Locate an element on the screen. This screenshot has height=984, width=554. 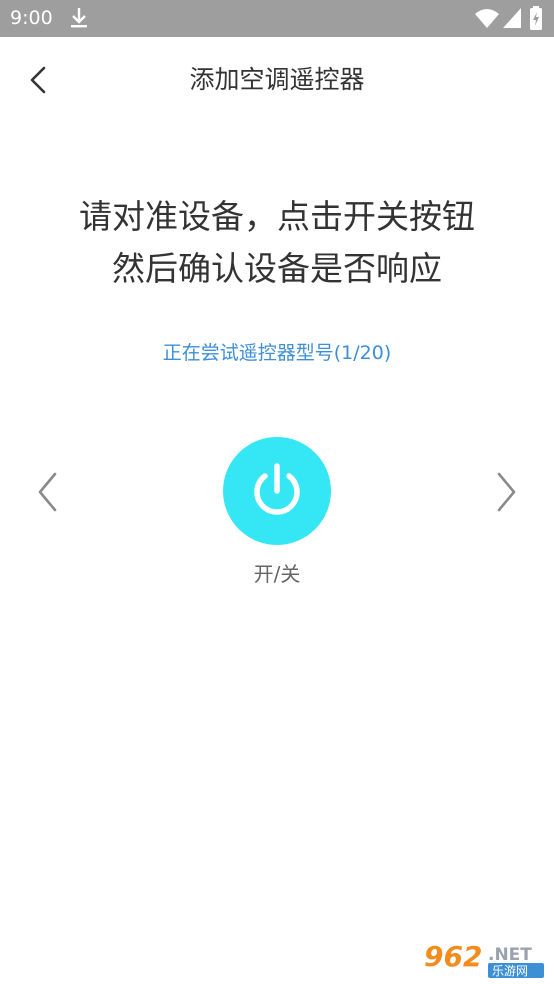
battery-icon is located at coordinates (536, 18).